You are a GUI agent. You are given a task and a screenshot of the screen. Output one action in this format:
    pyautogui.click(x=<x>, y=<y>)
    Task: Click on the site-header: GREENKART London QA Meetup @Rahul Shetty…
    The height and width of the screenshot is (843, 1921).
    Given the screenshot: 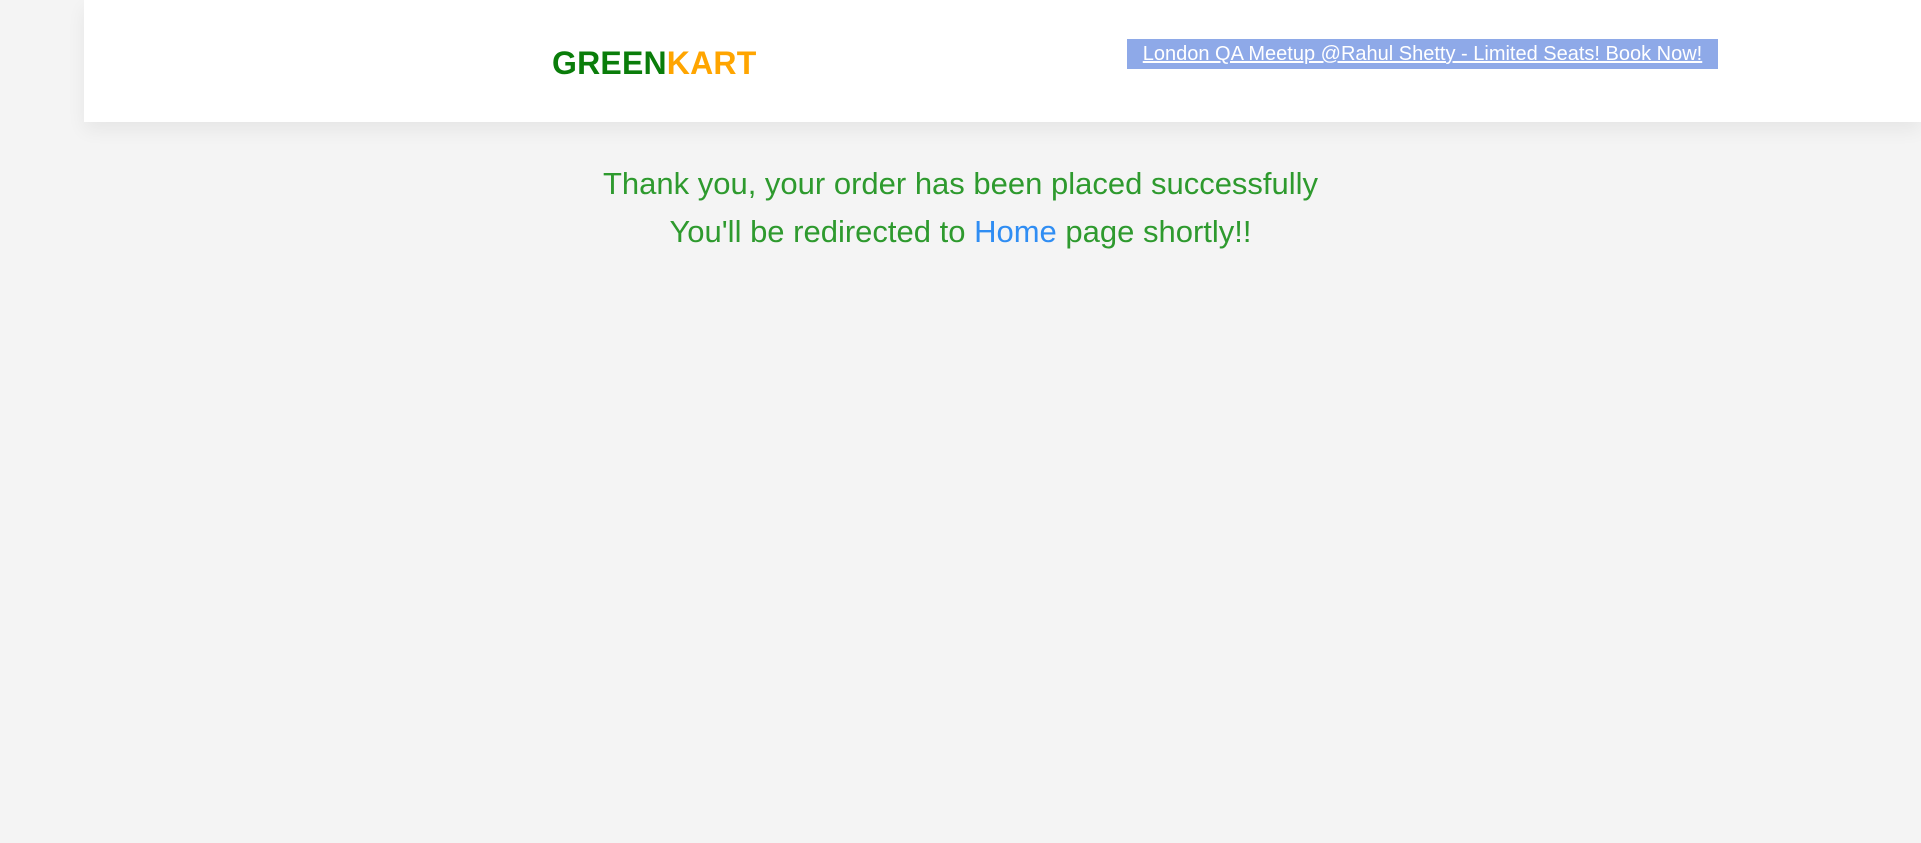 What is the action you would take?
    pyautogui.click(x=1002, y=61)
    